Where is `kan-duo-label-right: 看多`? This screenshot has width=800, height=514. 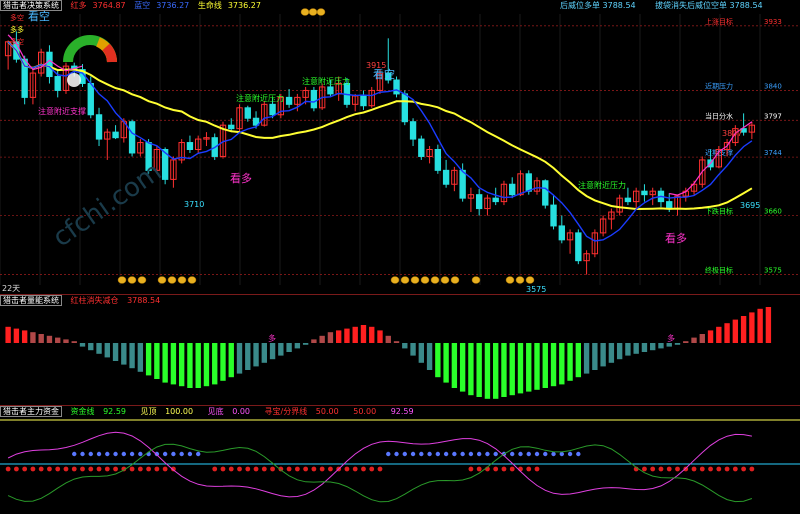
kan-duo-label-right: 看多 is located at coordinates (676, 238).